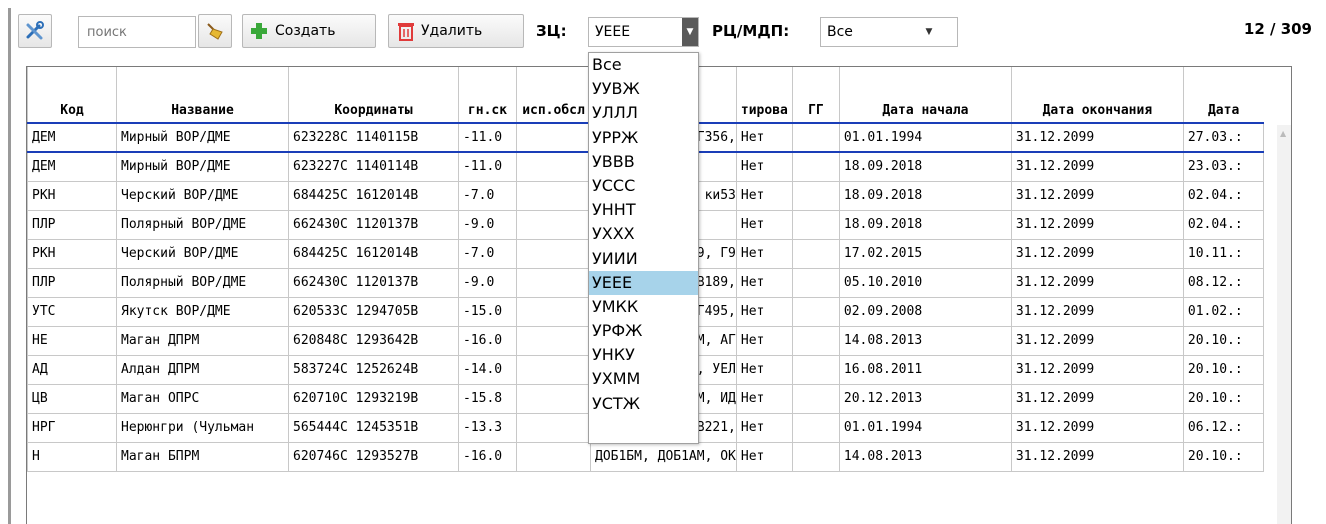  What do you see at coordinates (643, 138) in the screenshot?
I see `dropdown-option: УРРЖ` at bounding box center [643, 138].